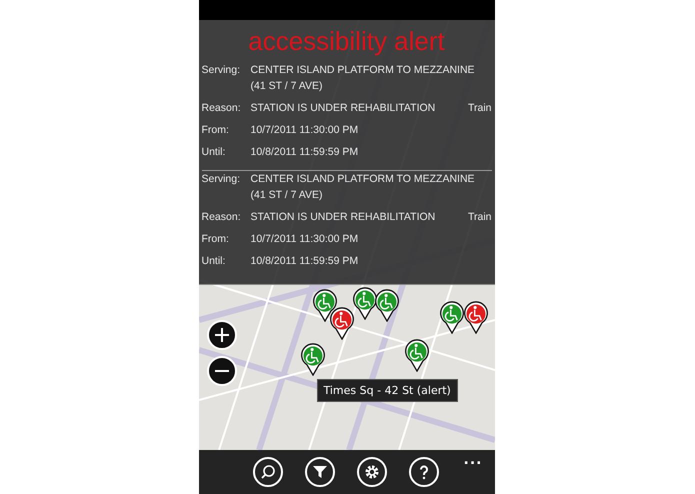 This screenshot has width=695, height=494. Describe the element at coordinates (222, 335) in the screenshot. I see `plus-icon` at that location.